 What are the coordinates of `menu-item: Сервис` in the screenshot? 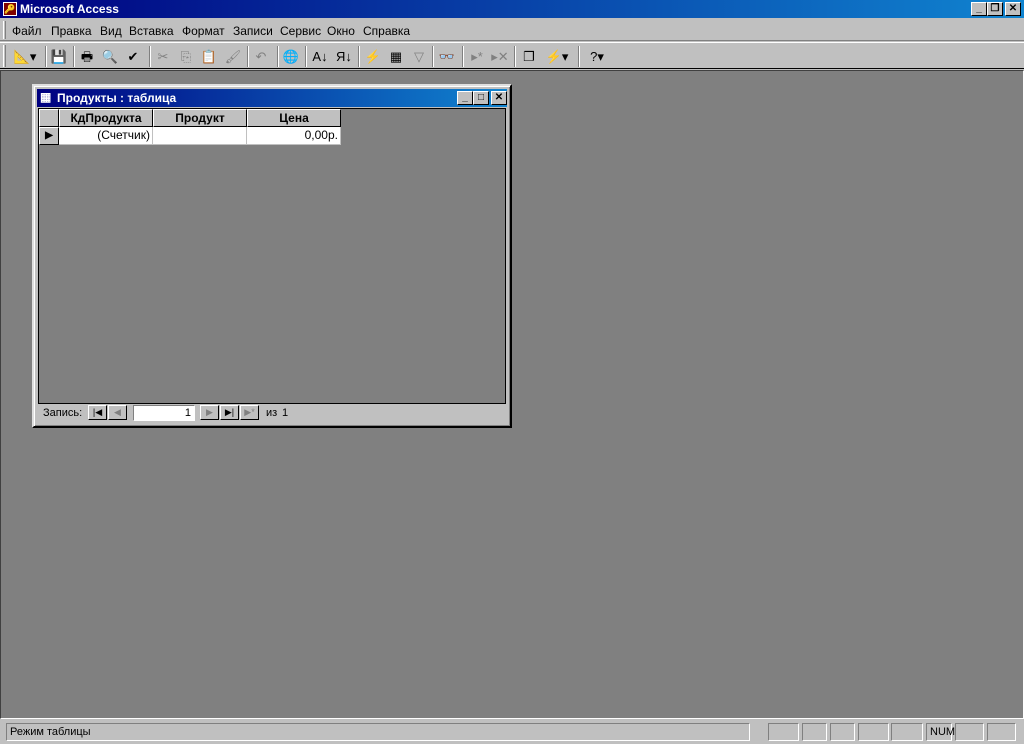 It's located at (300, 31).